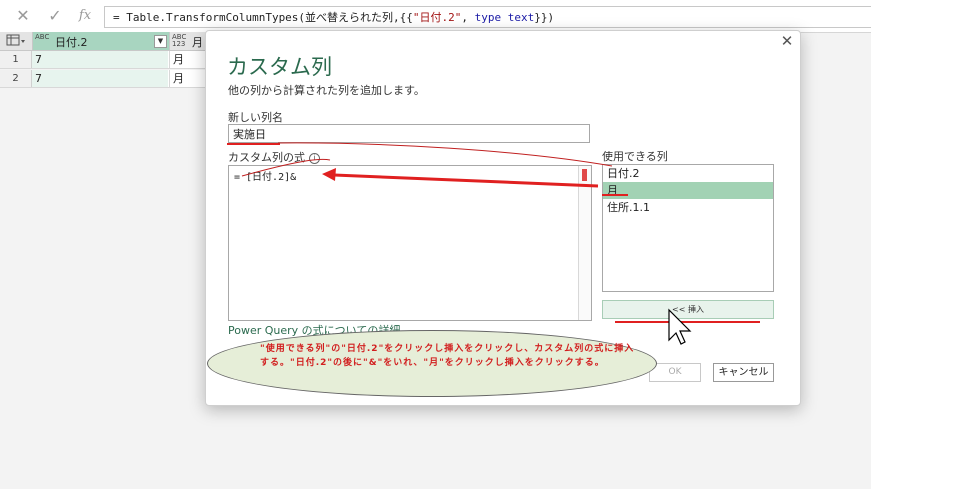 The width and height of the screenshot is (963, 489). I want to click on grid-header: ABC 日付.2 ▼ ABC 123 月, so click(105, 41).